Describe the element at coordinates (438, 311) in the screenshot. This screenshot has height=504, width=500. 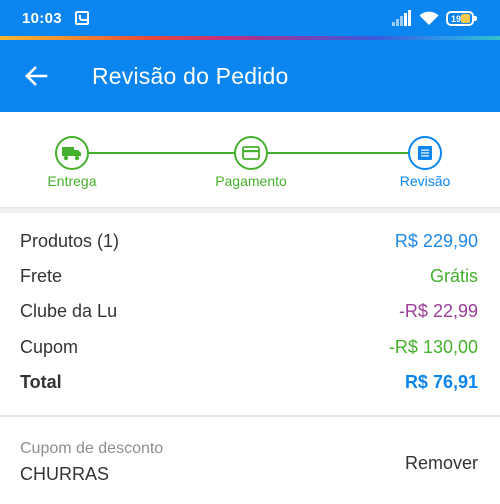
I see `summary-value: -R$ 22,99` at that location.